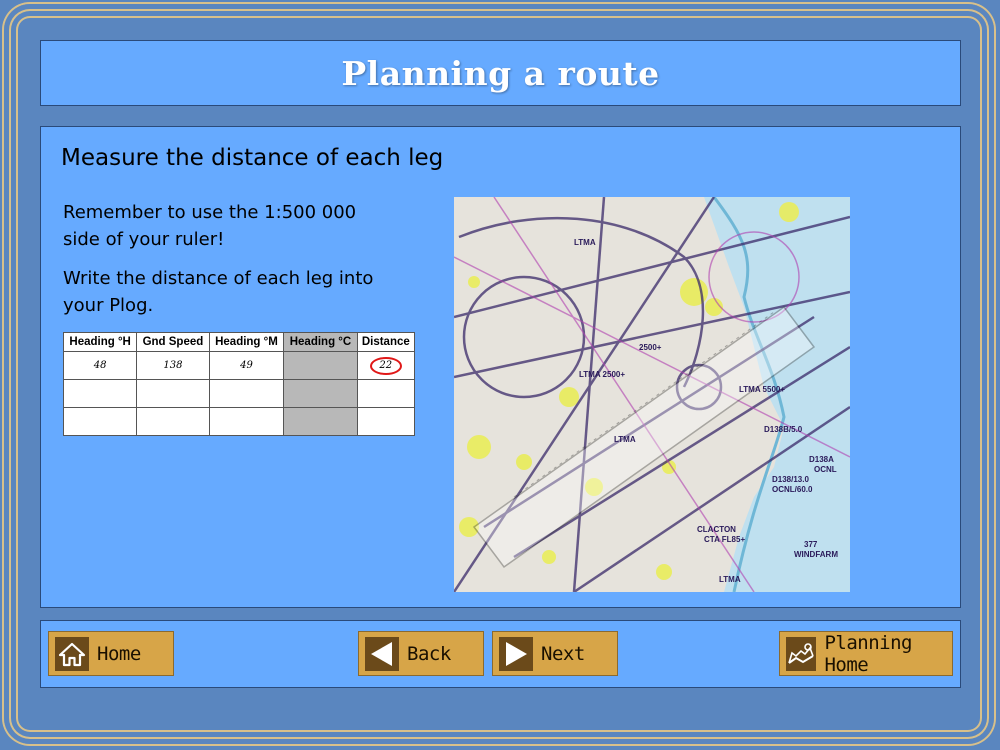  What do you see at coordinates (602, 374) in the screenshot?
I see `svg-text: LTMA 2500+` at bounding box center [602, 374].